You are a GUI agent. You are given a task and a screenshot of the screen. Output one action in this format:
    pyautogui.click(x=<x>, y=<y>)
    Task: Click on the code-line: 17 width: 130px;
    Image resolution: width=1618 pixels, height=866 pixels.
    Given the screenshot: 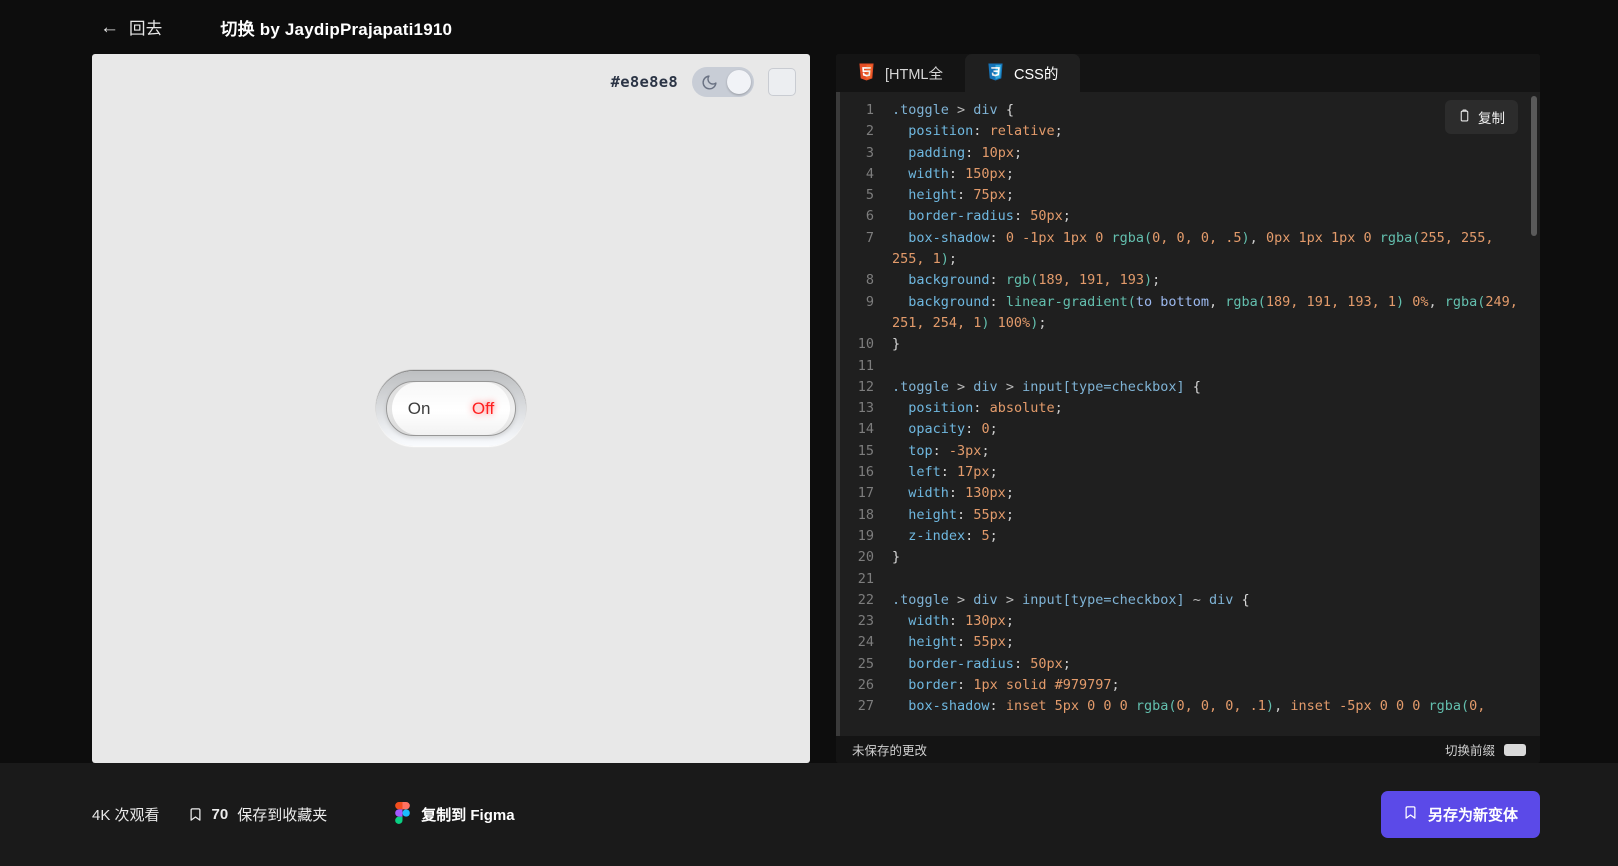 What is the action you would take?
    pyautogui.click(x=1178, y=493)
    